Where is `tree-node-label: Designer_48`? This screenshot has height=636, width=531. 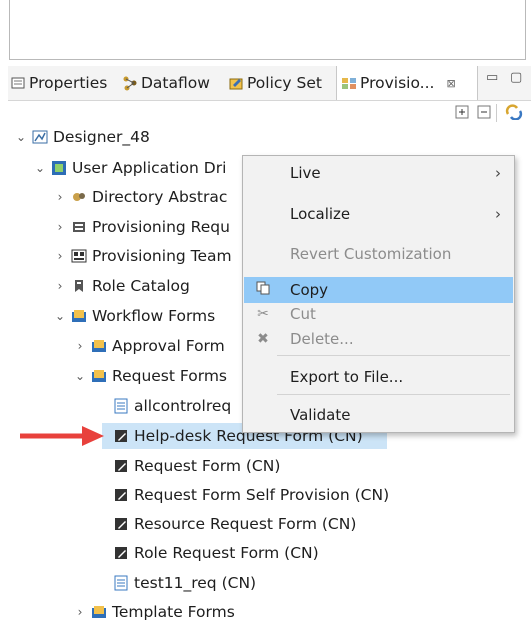 tree-node-label: Designer_48 is located at coordinates (101, 137).